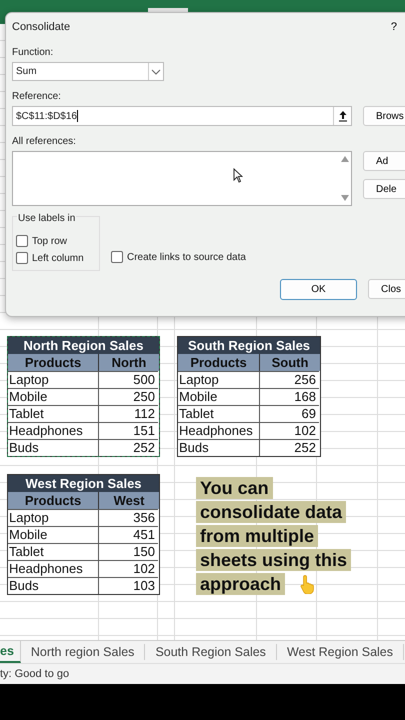 Image resolution: width=405 pixels, height=720 pixels. Describe the element at coordinates (129, 500) in the screenshot. I see `column-header: West` at that location.